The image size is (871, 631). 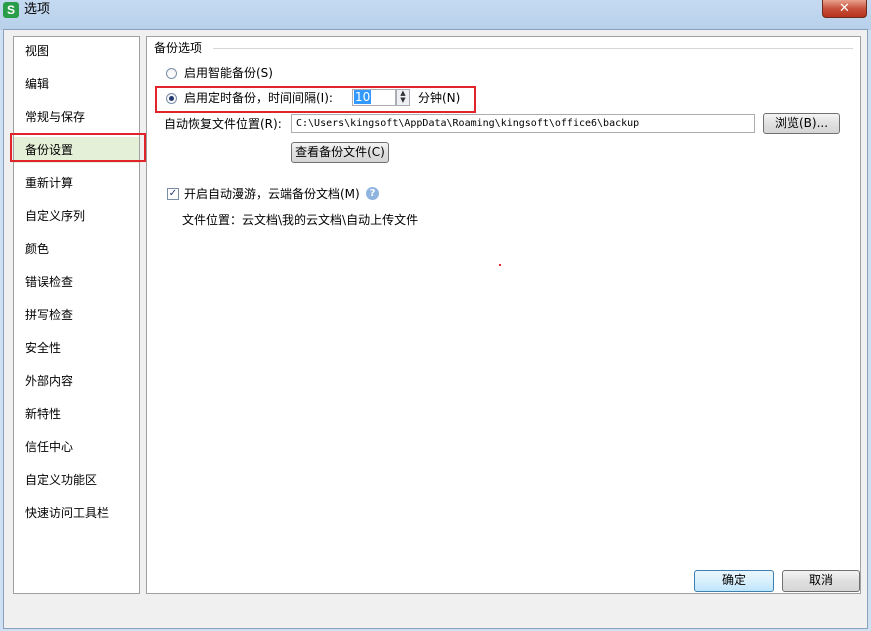 I want to click on nav-item-general-save: 常规与保存, so click(x=76, y=117).